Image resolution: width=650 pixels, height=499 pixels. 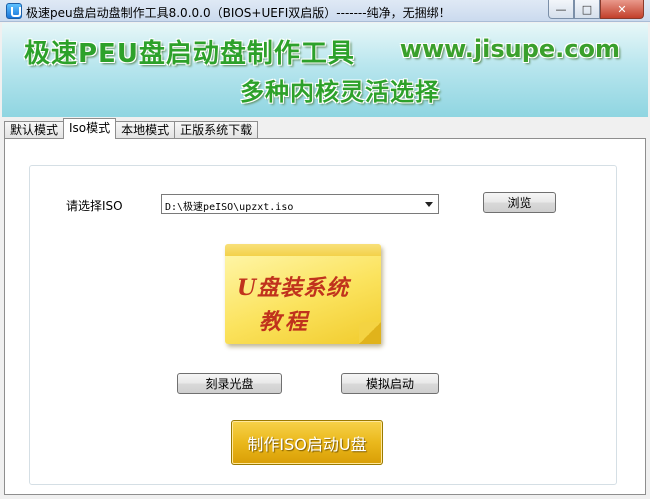 What do you see at coordinates (300, 204) in the screenshot?
I see `iso-path-dropdown: D:\极速peISO\upzxt.iso` at bounding box center [300, 204].